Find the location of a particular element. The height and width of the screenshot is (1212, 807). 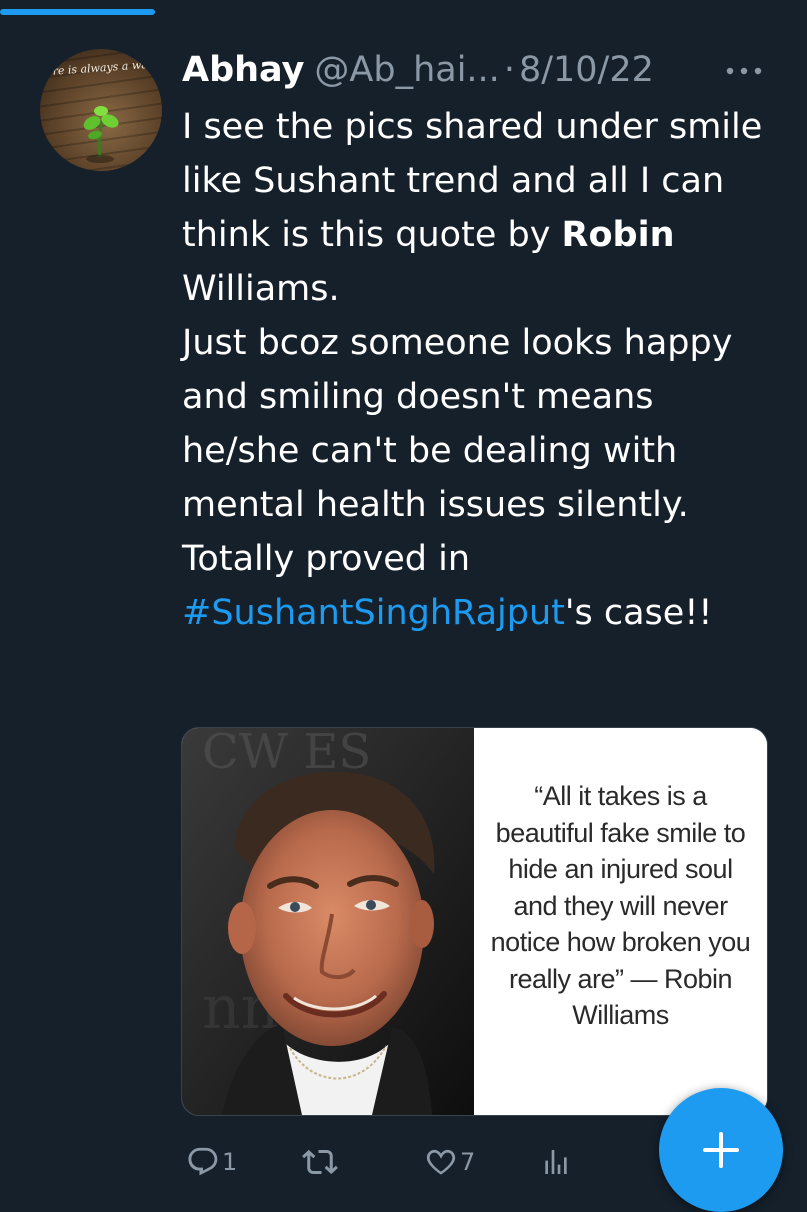

retweet-icon is located at coordinates (320, 1162).